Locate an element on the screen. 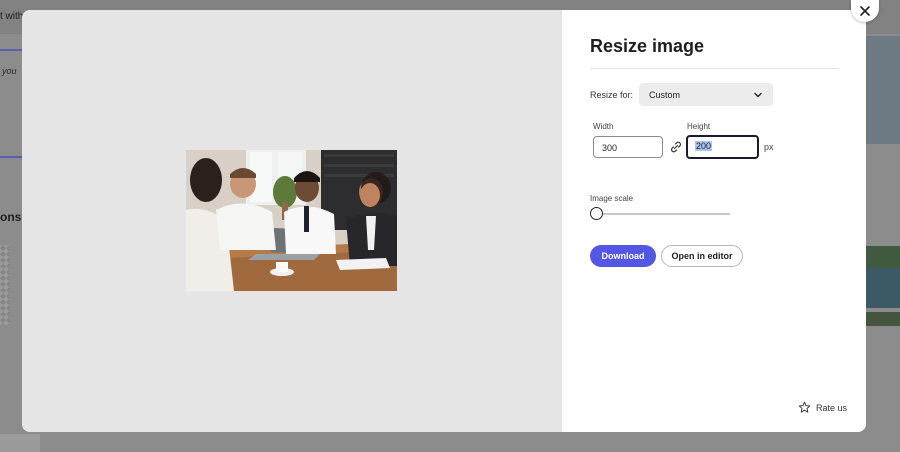 This screenshot has width=900, height=452. rate-us-link: Rate us is located at coordinates (822, 407).